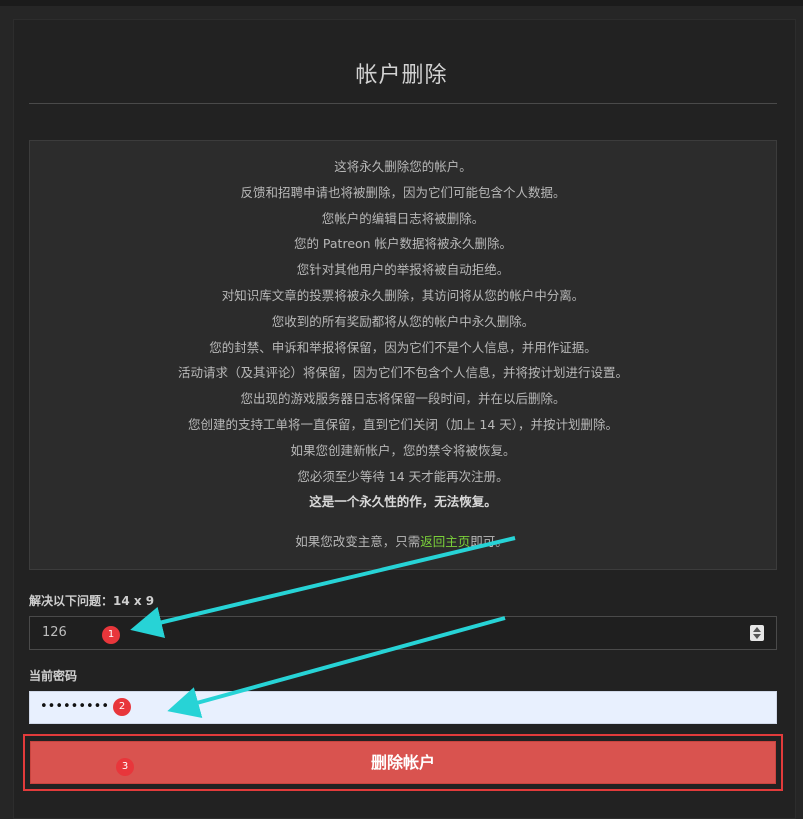 This screenshot has height=819, width=803. What do you see at coordinates (757, 629) in the screenshot?
I see `spinner-up-icon` at bounding box center [757, 629].